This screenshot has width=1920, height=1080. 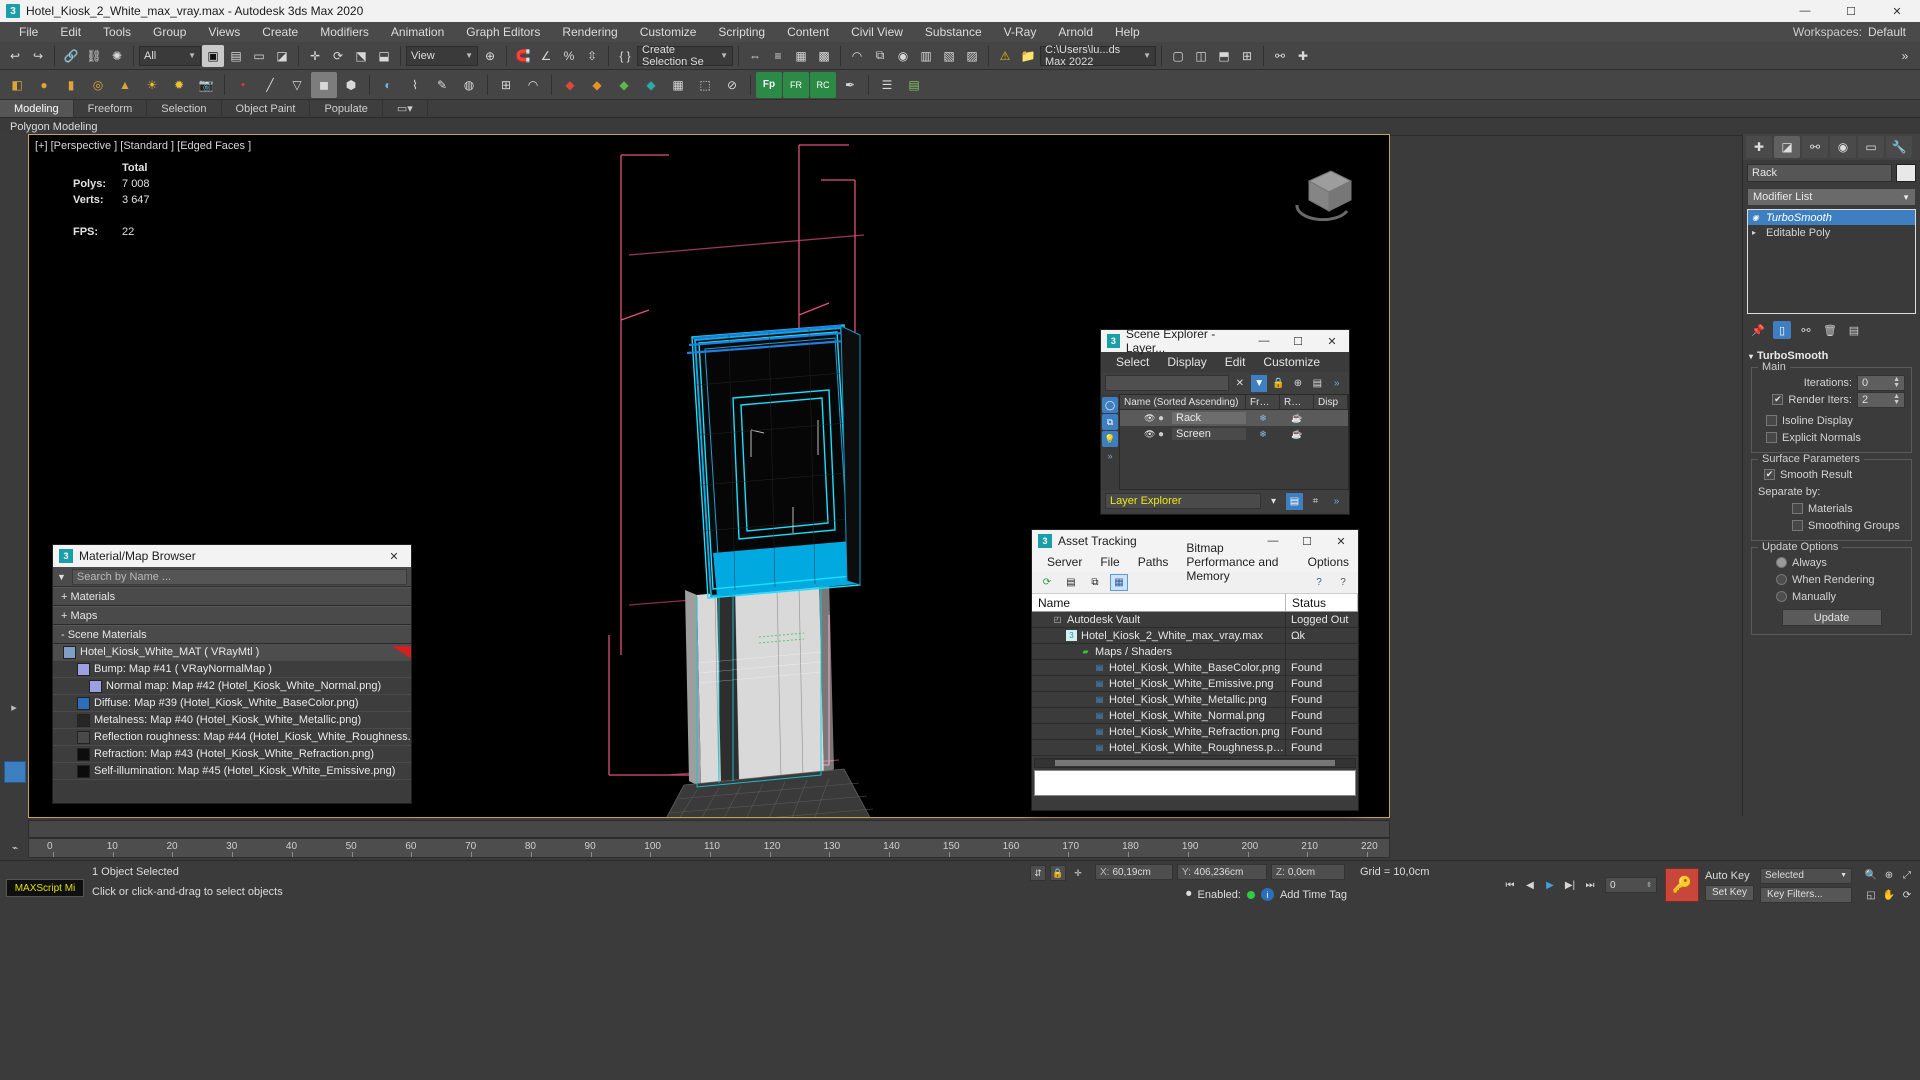 What do you see at coordinates (17, 85) in the screenshot?
I see `box-primitive-icon: ◧` at bounding box center [17, 85].